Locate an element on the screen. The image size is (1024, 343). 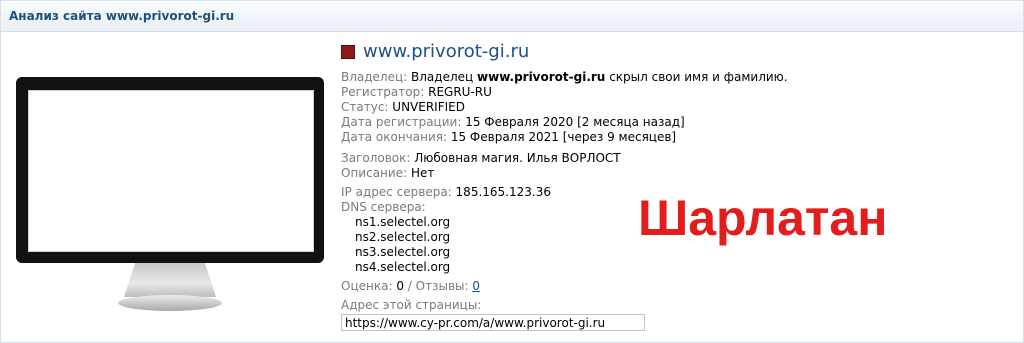
header-bar: Анализ сайта www.privorot-gi.ru is located at coordinates (512, 16).